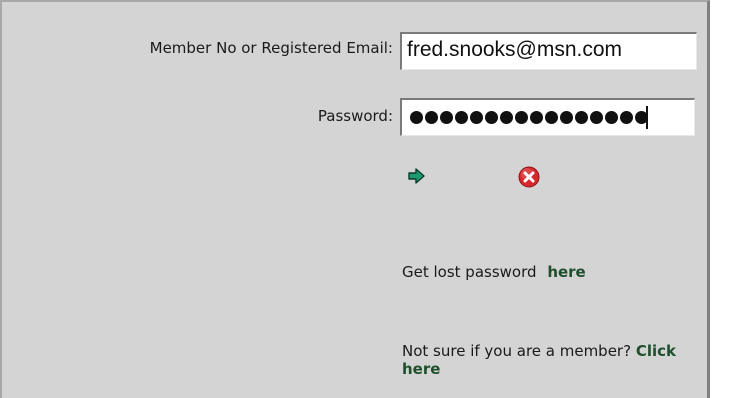  I want to click on member-check-text: Not sure if you are a member?, so click(519, 351).